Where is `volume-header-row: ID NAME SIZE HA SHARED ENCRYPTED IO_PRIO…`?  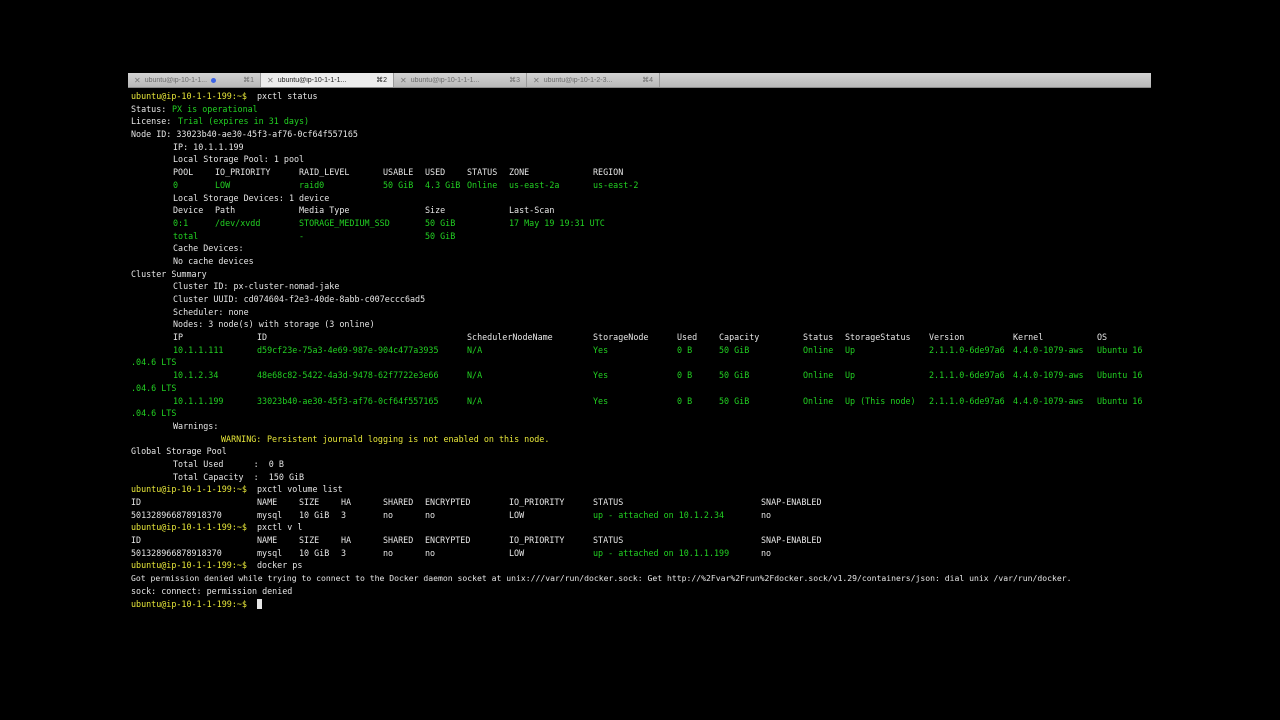
volume-header-row: ID NAME SIZE HA SHARED ENCRYPTED IO_PRIO… is located at coordinates (641, 502).